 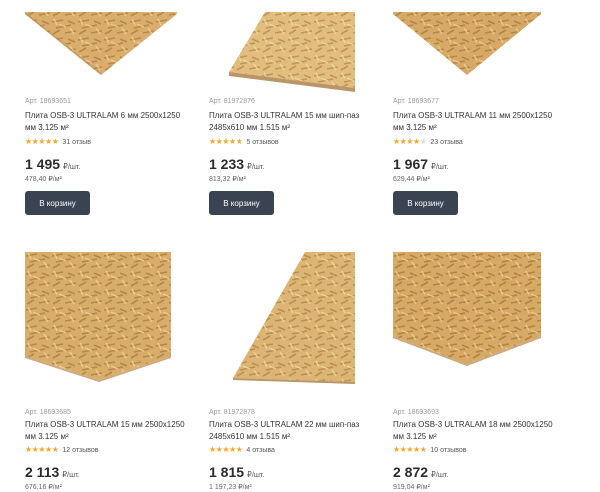 I want to click on rating: ★★★★★ 23 отзыва, so click(x=428, y=142).